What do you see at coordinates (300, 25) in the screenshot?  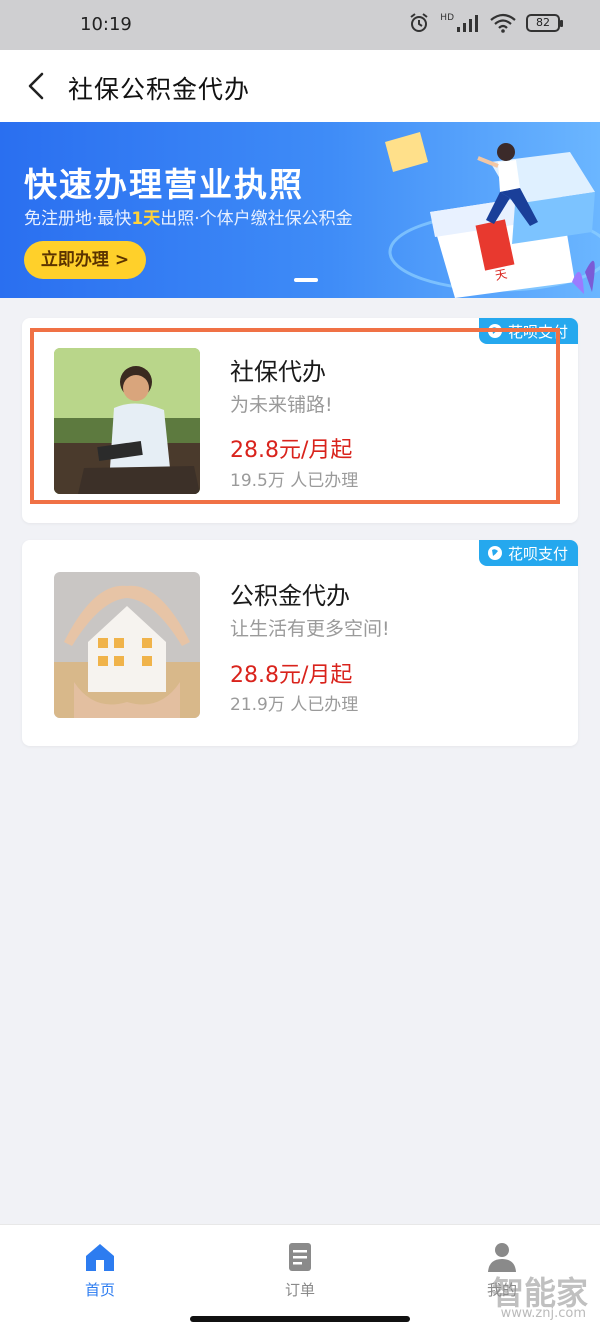 I see `status-bar: 10:19 HD 82` at bounding box center [300, 25].